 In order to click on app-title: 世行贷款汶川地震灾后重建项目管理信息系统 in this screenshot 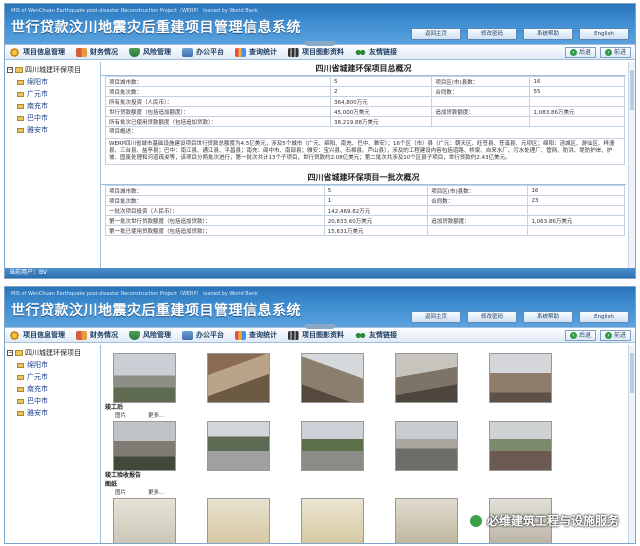, I will do `click(156, 311)`.